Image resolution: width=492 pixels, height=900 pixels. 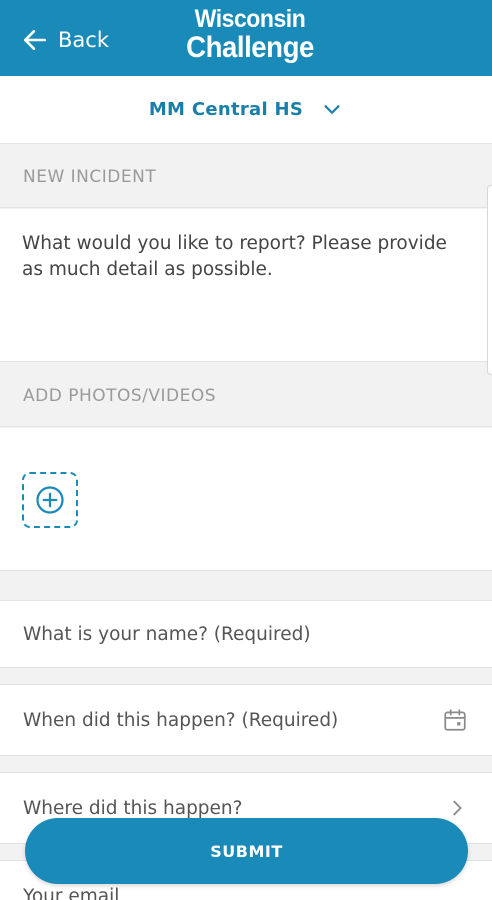 I want to click on app-logo: Wisconsin Challenge, so click(x=250, y=38).